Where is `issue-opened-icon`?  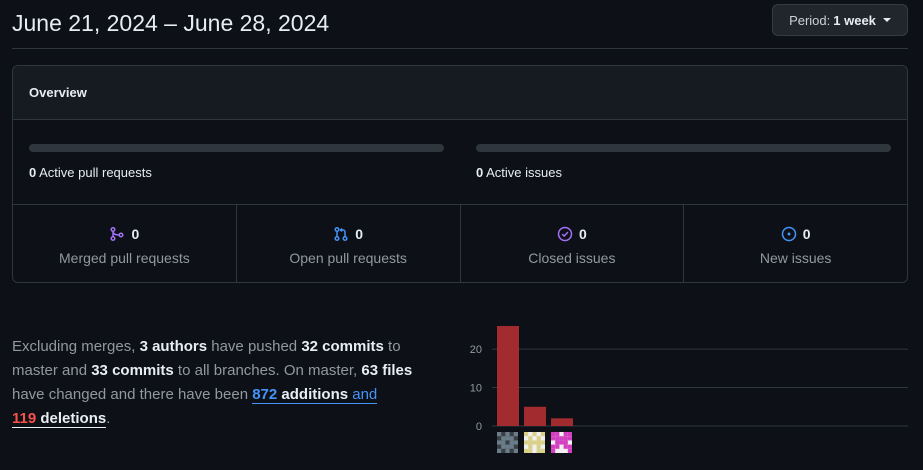 issue-opened-icon is located at coordinates (788, 234).